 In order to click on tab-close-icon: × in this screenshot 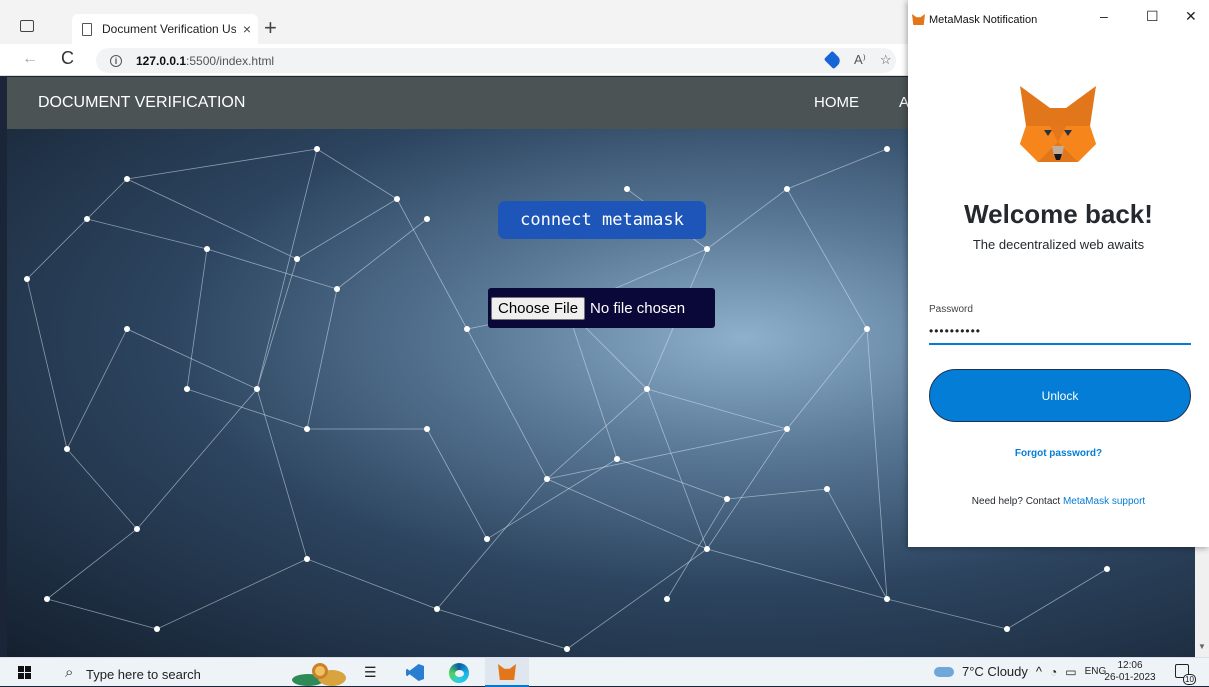, I will do `click(247, 29)`.